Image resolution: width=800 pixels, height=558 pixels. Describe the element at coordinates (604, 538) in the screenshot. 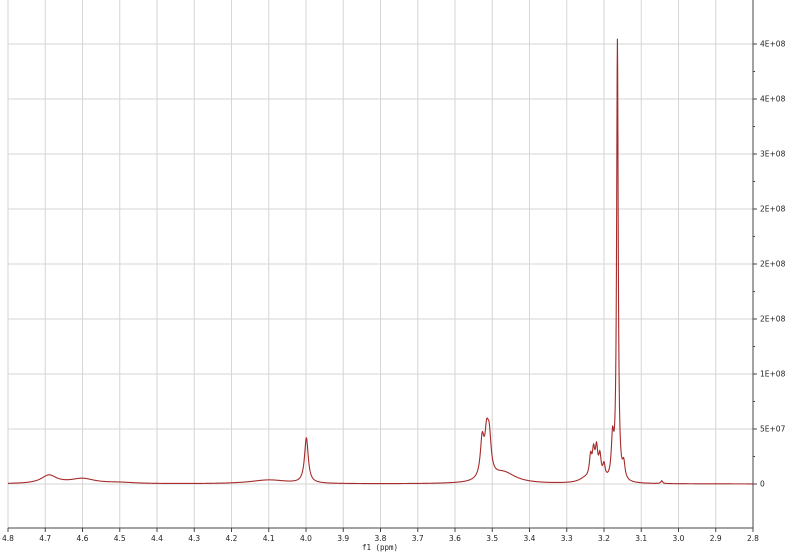

I see `x-tick-label: 3.2` at that location.